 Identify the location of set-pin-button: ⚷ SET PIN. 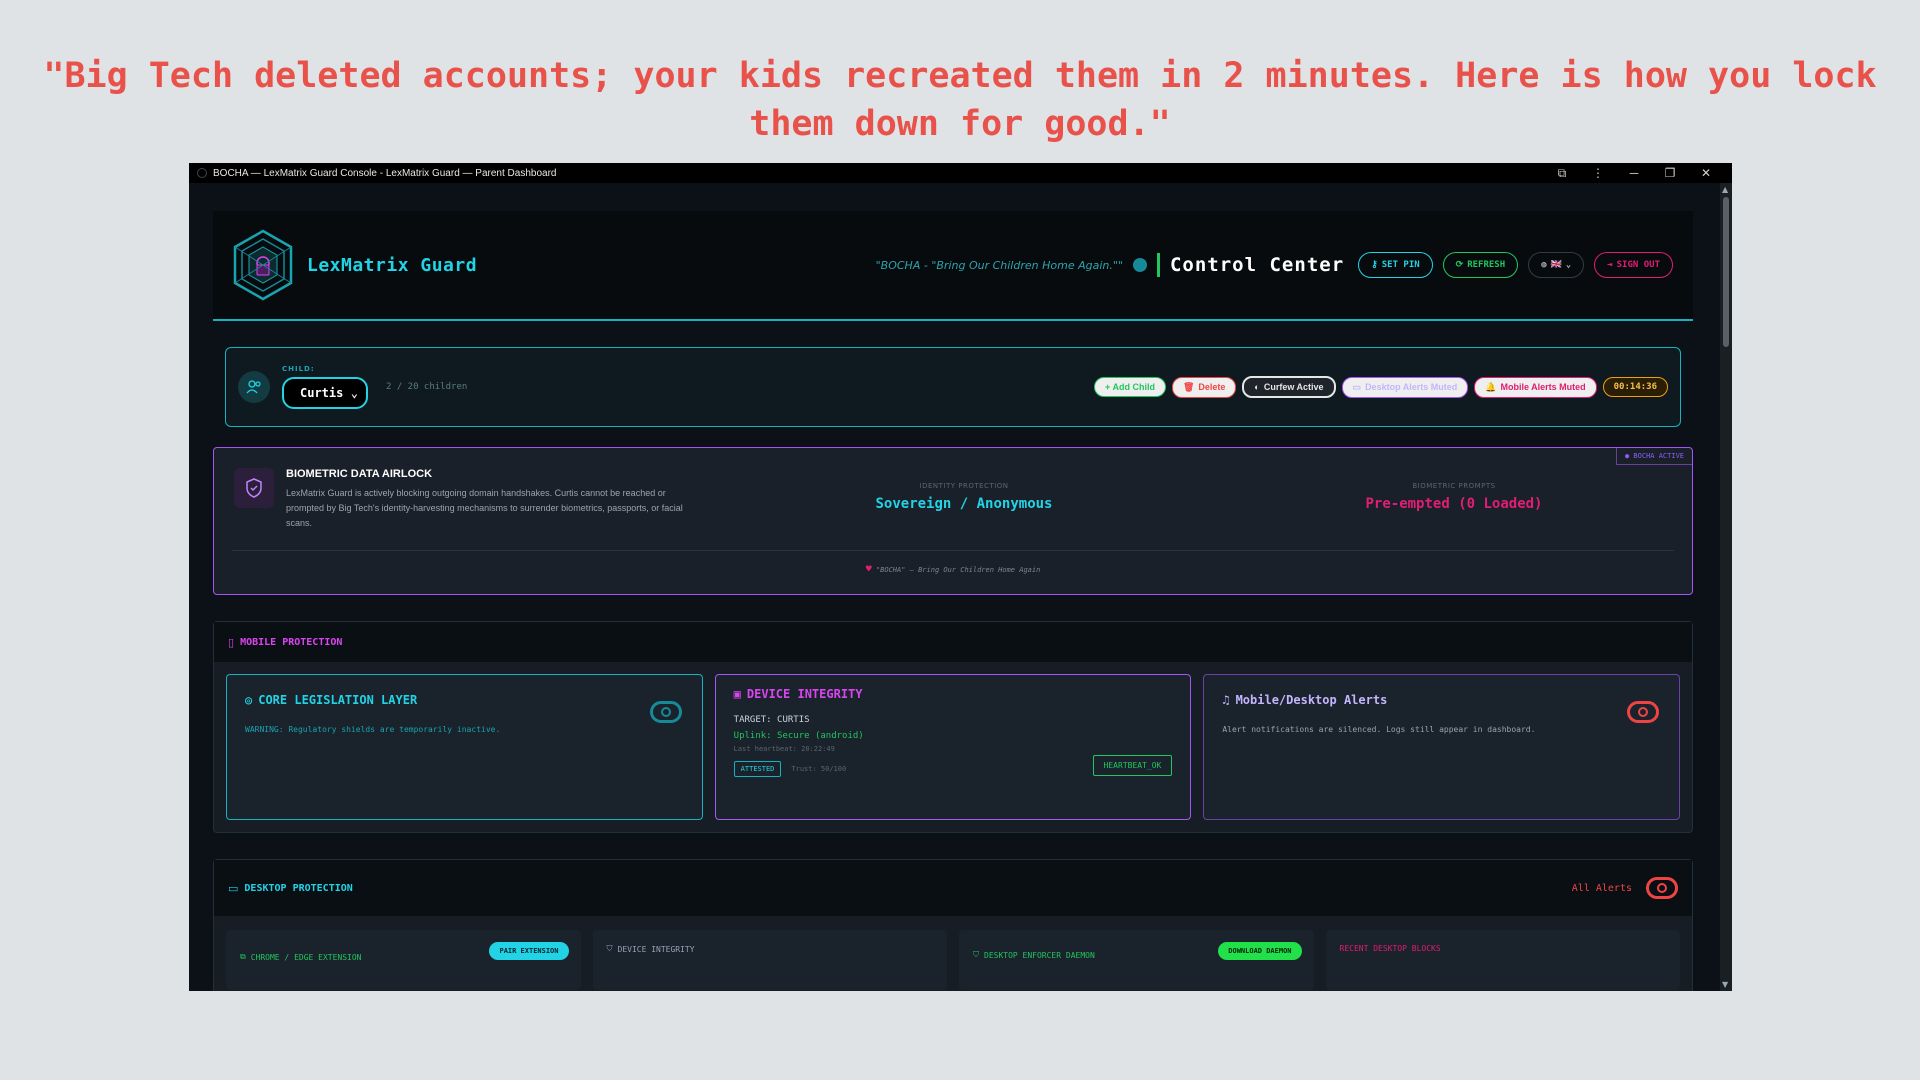
(1395, 265).